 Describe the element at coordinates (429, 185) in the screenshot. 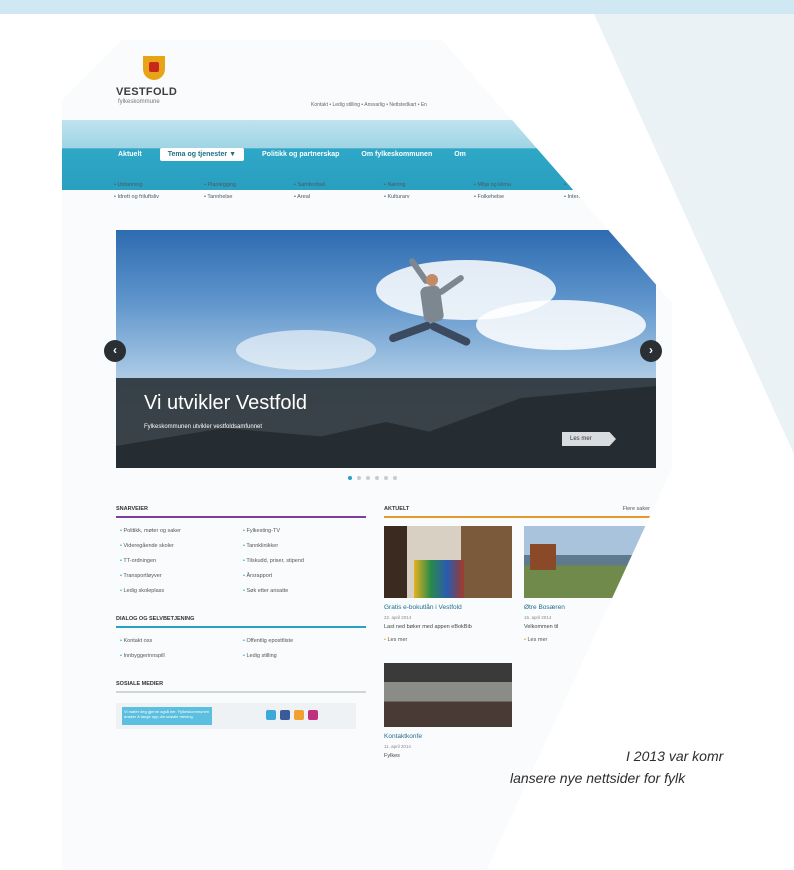

I see `subnav-item: • Næring` at that location.